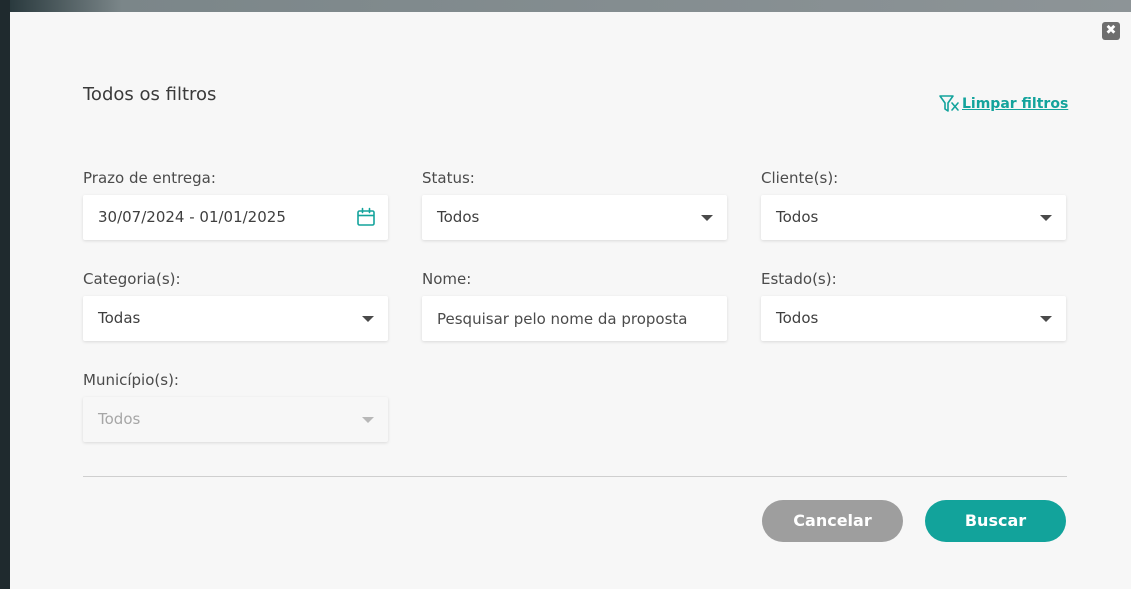  What do you see at coordinates (447, 279) in the screenshot?
I see `name-label: Nome:` at bounding box center [447, 279].